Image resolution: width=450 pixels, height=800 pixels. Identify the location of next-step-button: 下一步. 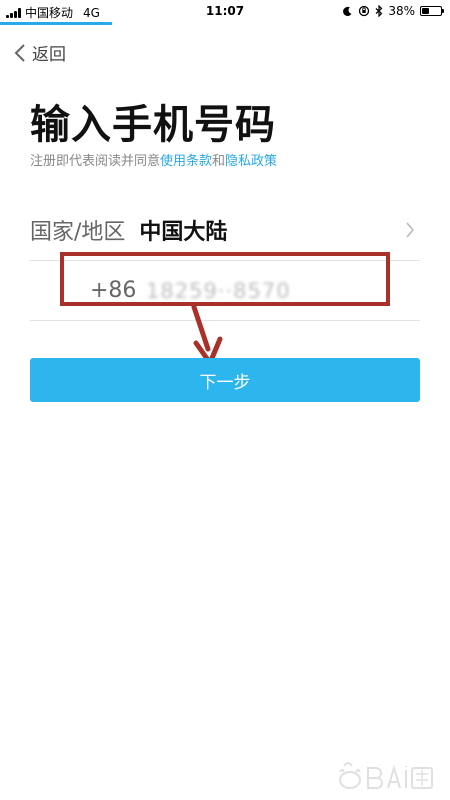
(225, 380).